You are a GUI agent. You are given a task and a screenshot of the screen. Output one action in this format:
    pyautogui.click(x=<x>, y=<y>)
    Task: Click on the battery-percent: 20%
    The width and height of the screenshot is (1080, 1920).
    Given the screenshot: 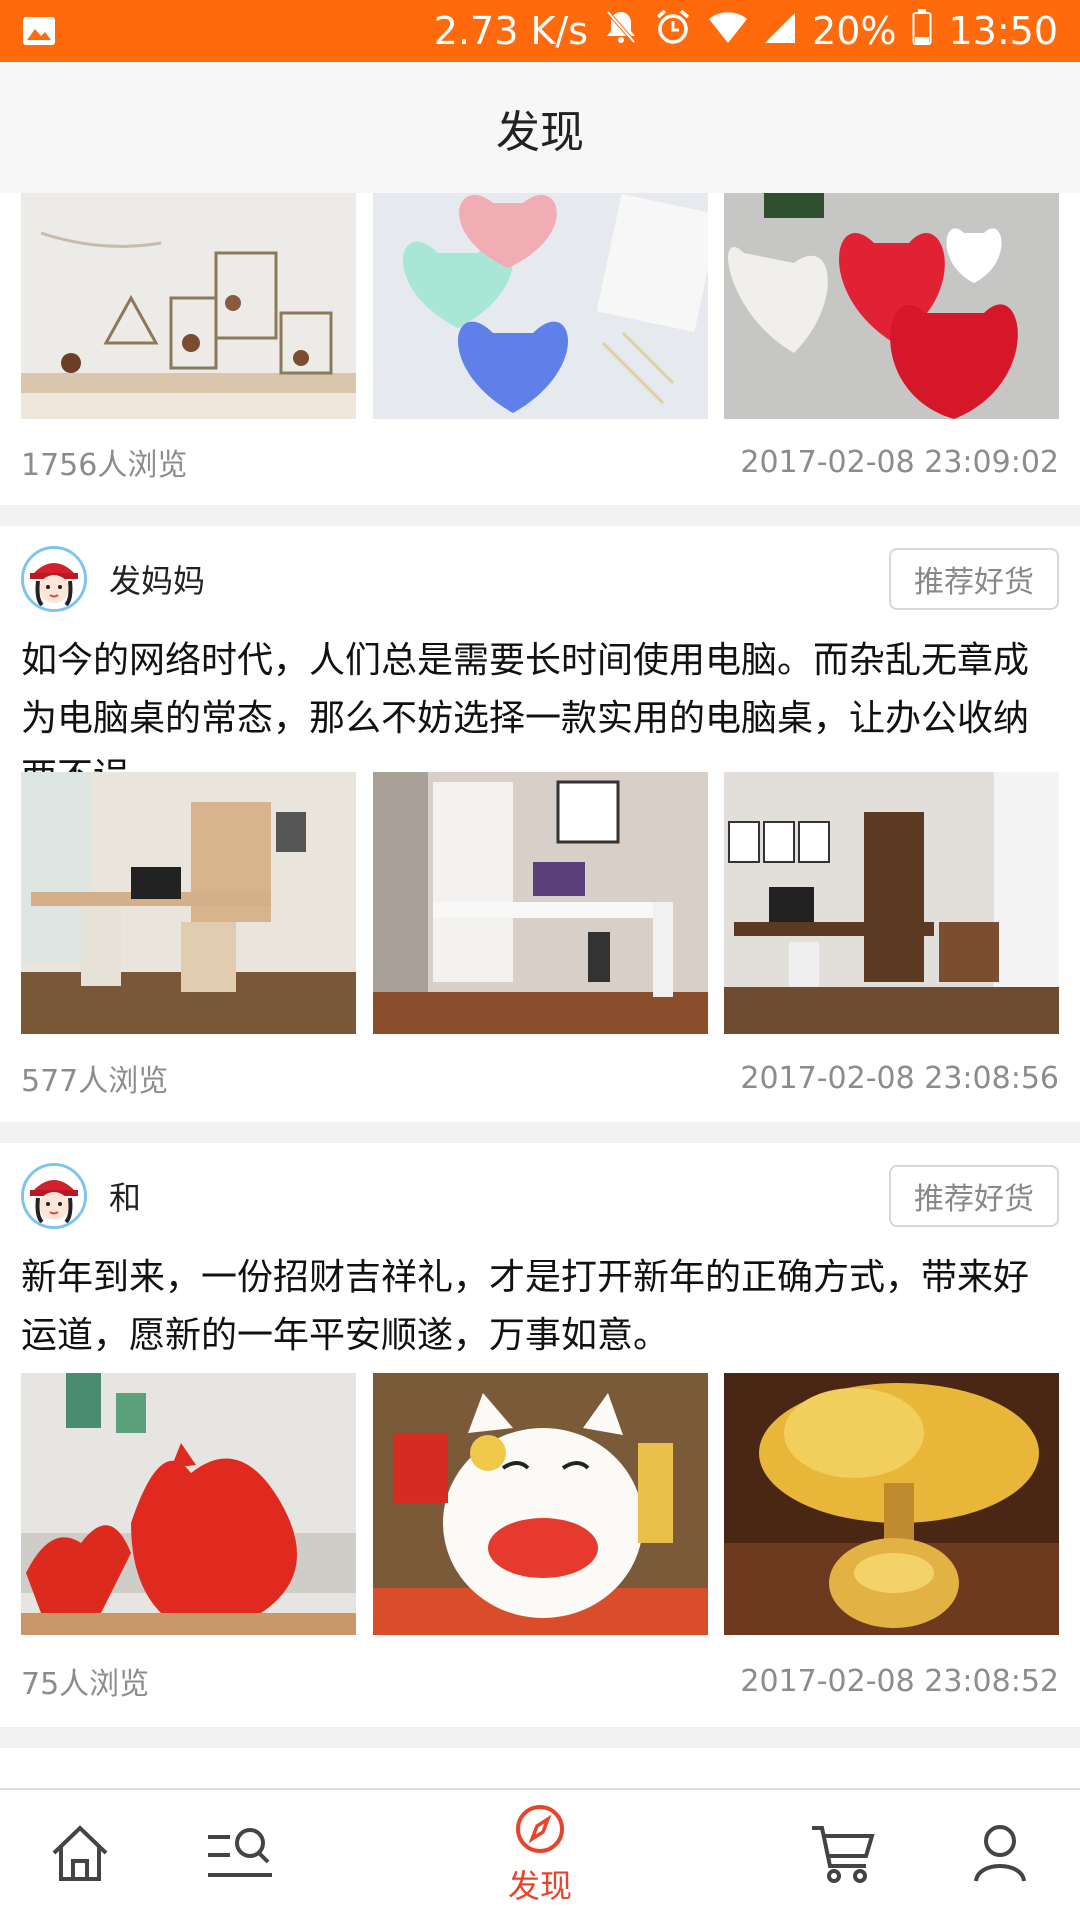 What is the action you would take?
    pyautogui.click(x=854, y=31)
    